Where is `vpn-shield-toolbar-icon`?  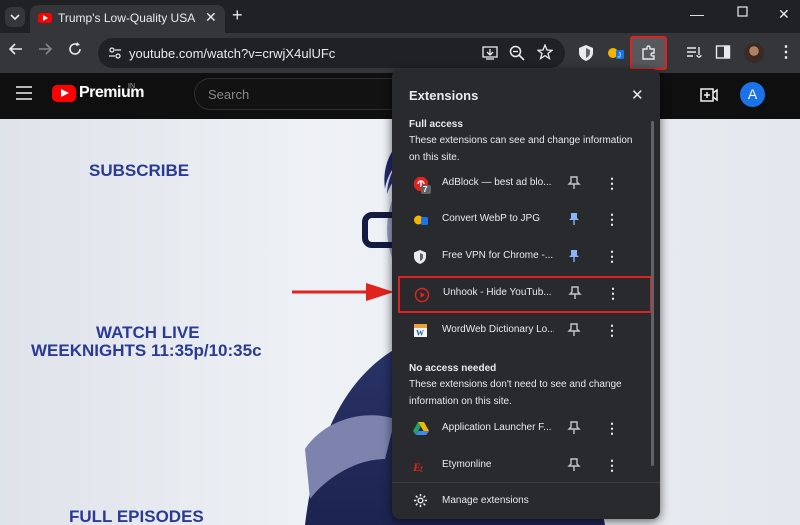 vpn-shield-toolbar-icon is located at coordinates (587, 53).